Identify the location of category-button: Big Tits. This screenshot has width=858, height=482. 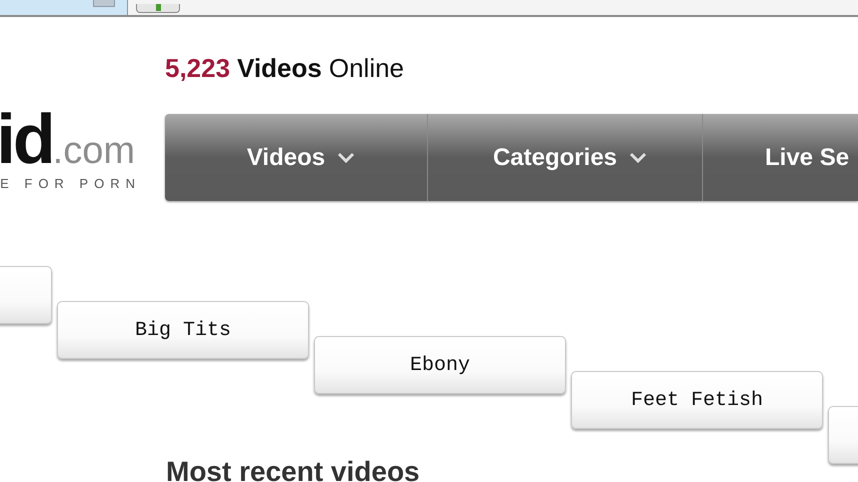
(183, 330).